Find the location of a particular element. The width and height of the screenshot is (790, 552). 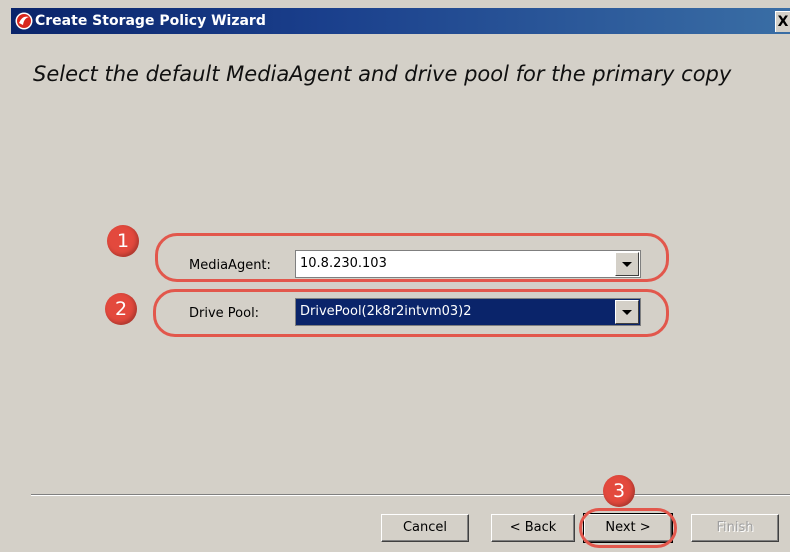

app-logo-icon is located at coordinates (24, 21).